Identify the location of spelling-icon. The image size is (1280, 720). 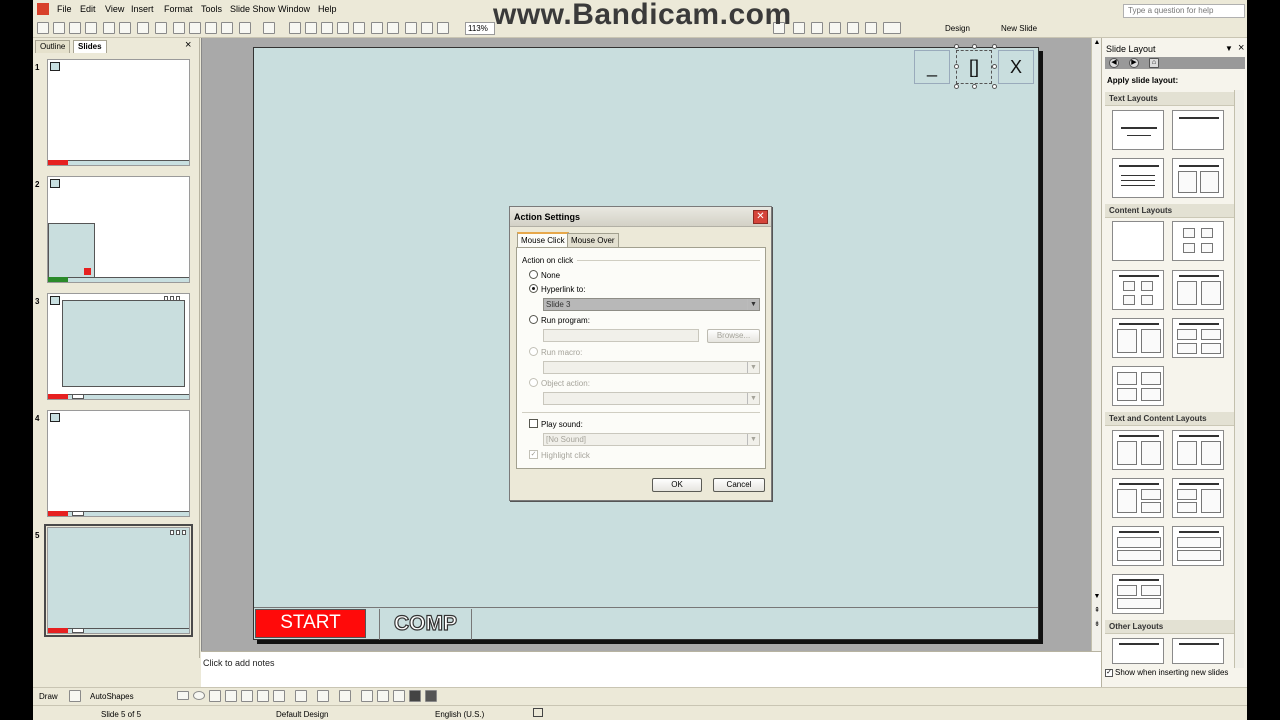
(143, 28).